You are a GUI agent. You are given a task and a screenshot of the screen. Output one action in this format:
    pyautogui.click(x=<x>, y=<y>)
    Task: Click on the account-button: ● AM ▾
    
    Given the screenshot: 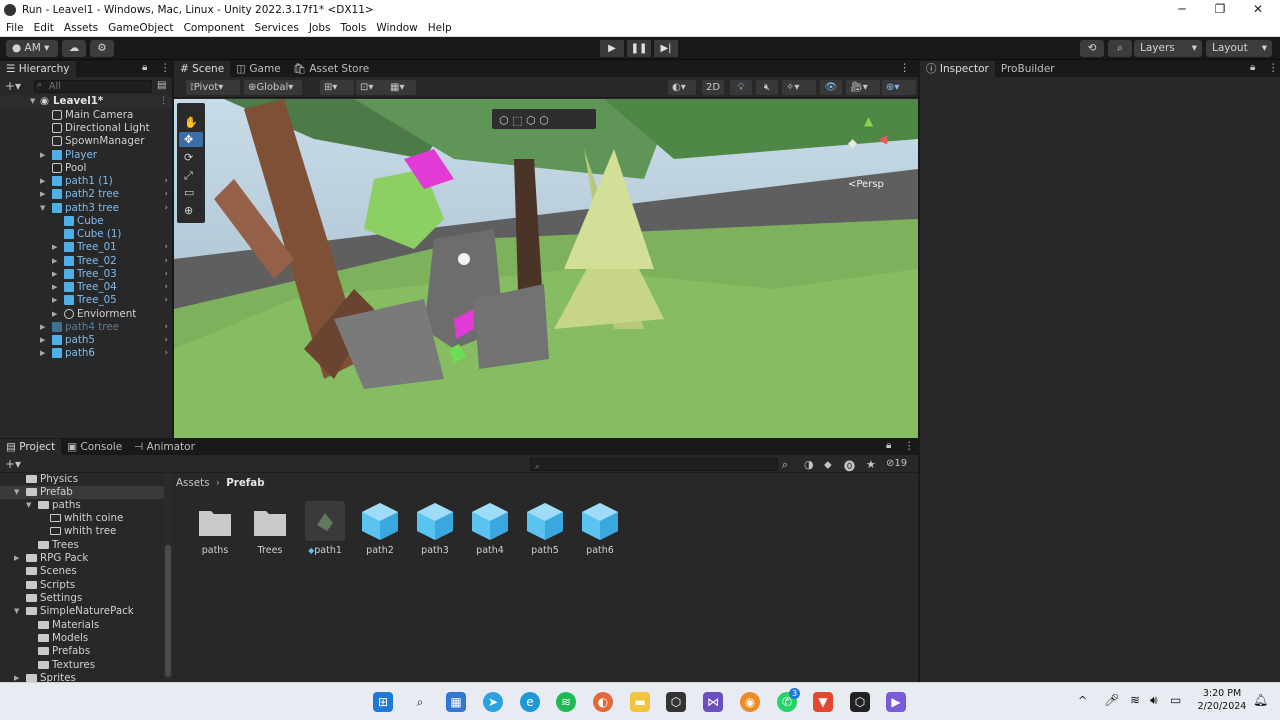 What is the action you would take?
    pyautogui.click(x=32, y=48)
    